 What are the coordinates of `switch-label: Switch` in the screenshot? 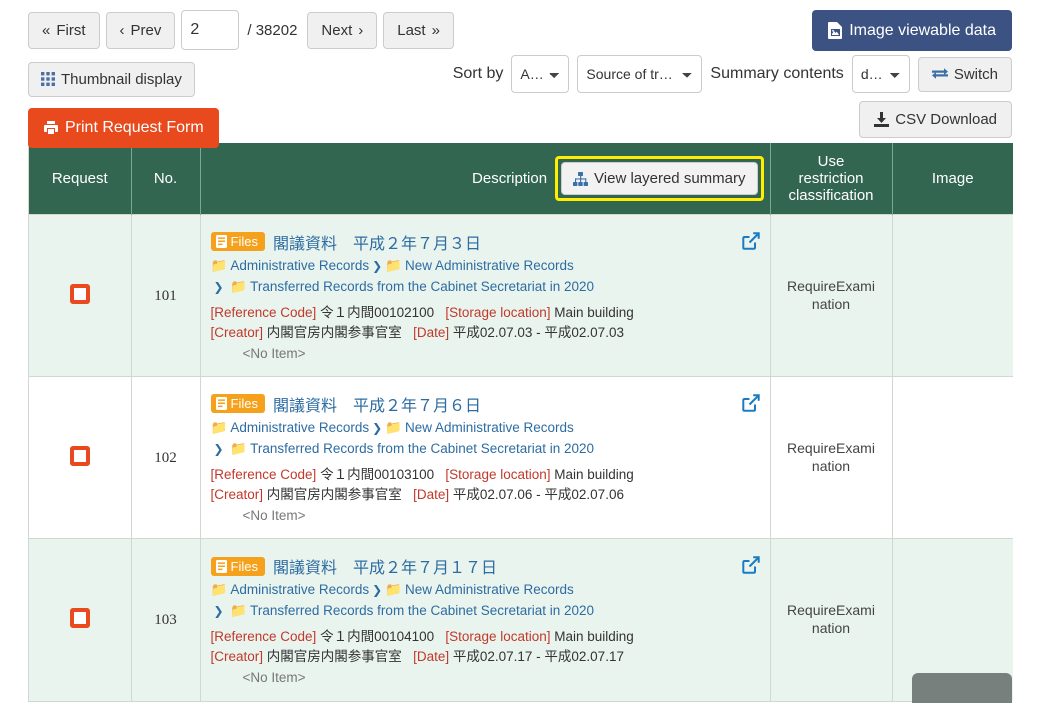 It's located at (975, 74).